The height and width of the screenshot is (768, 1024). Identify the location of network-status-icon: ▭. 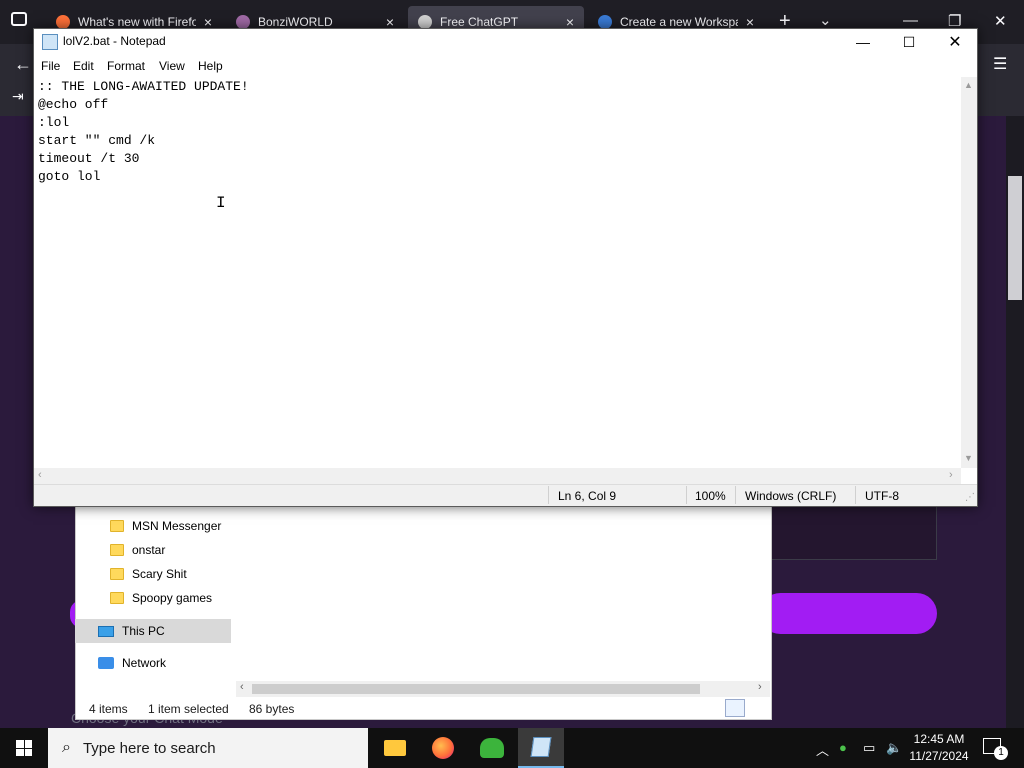
(869, 748).